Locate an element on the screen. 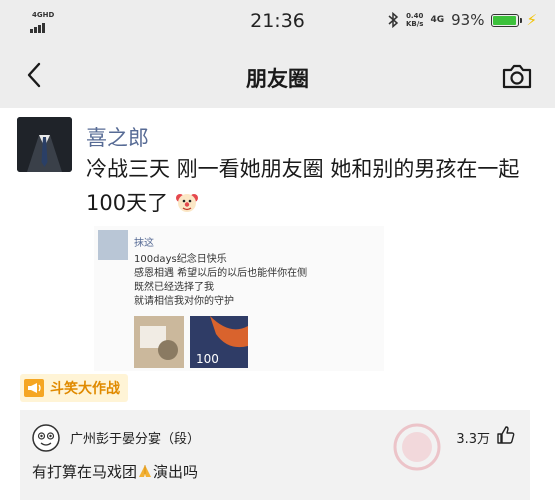  embedded-photo: 100 is located at coordinates (219, 342).